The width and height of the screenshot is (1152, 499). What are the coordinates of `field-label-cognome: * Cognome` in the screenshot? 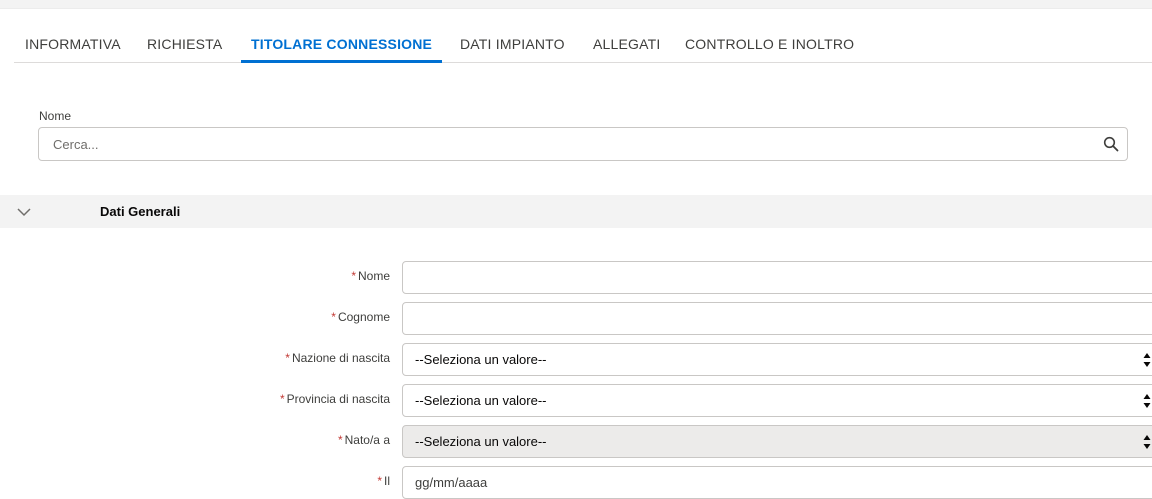 It's located at (360, 317).